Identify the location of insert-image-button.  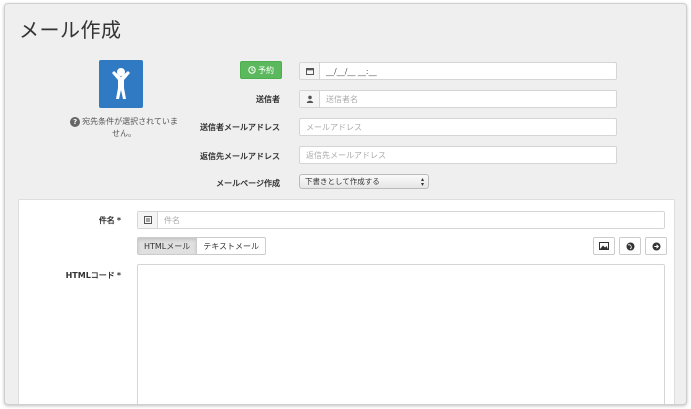
(604, 246).